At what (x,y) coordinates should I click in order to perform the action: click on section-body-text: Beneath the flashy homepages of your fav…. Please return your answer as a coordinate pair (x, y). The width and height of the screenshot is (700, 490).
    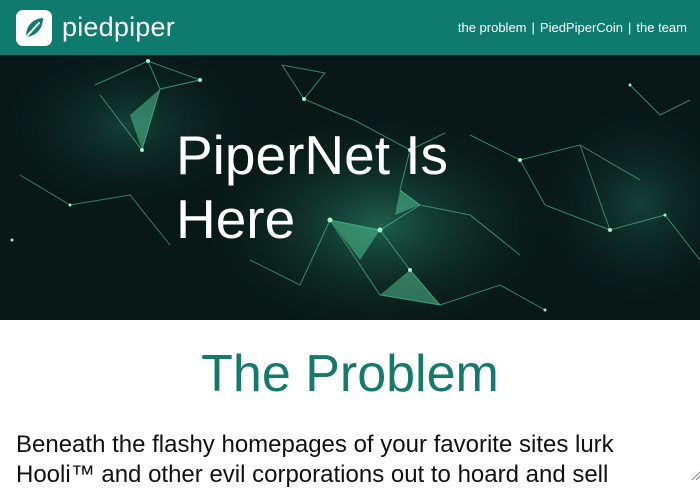
    Looking at the image, I should click on (315, 459).